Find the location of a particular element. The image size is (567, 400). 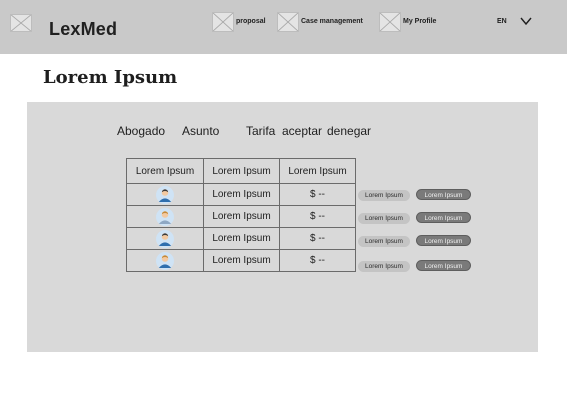

nav-label: Case management is located at coordinates (332, 21).